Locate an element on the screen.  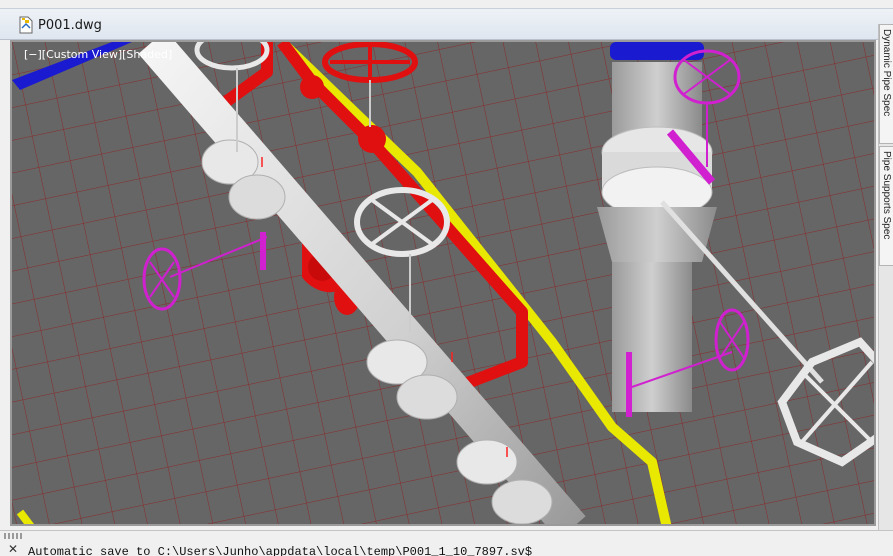
close-icon: ✕ is located at coordinates (13, 549).